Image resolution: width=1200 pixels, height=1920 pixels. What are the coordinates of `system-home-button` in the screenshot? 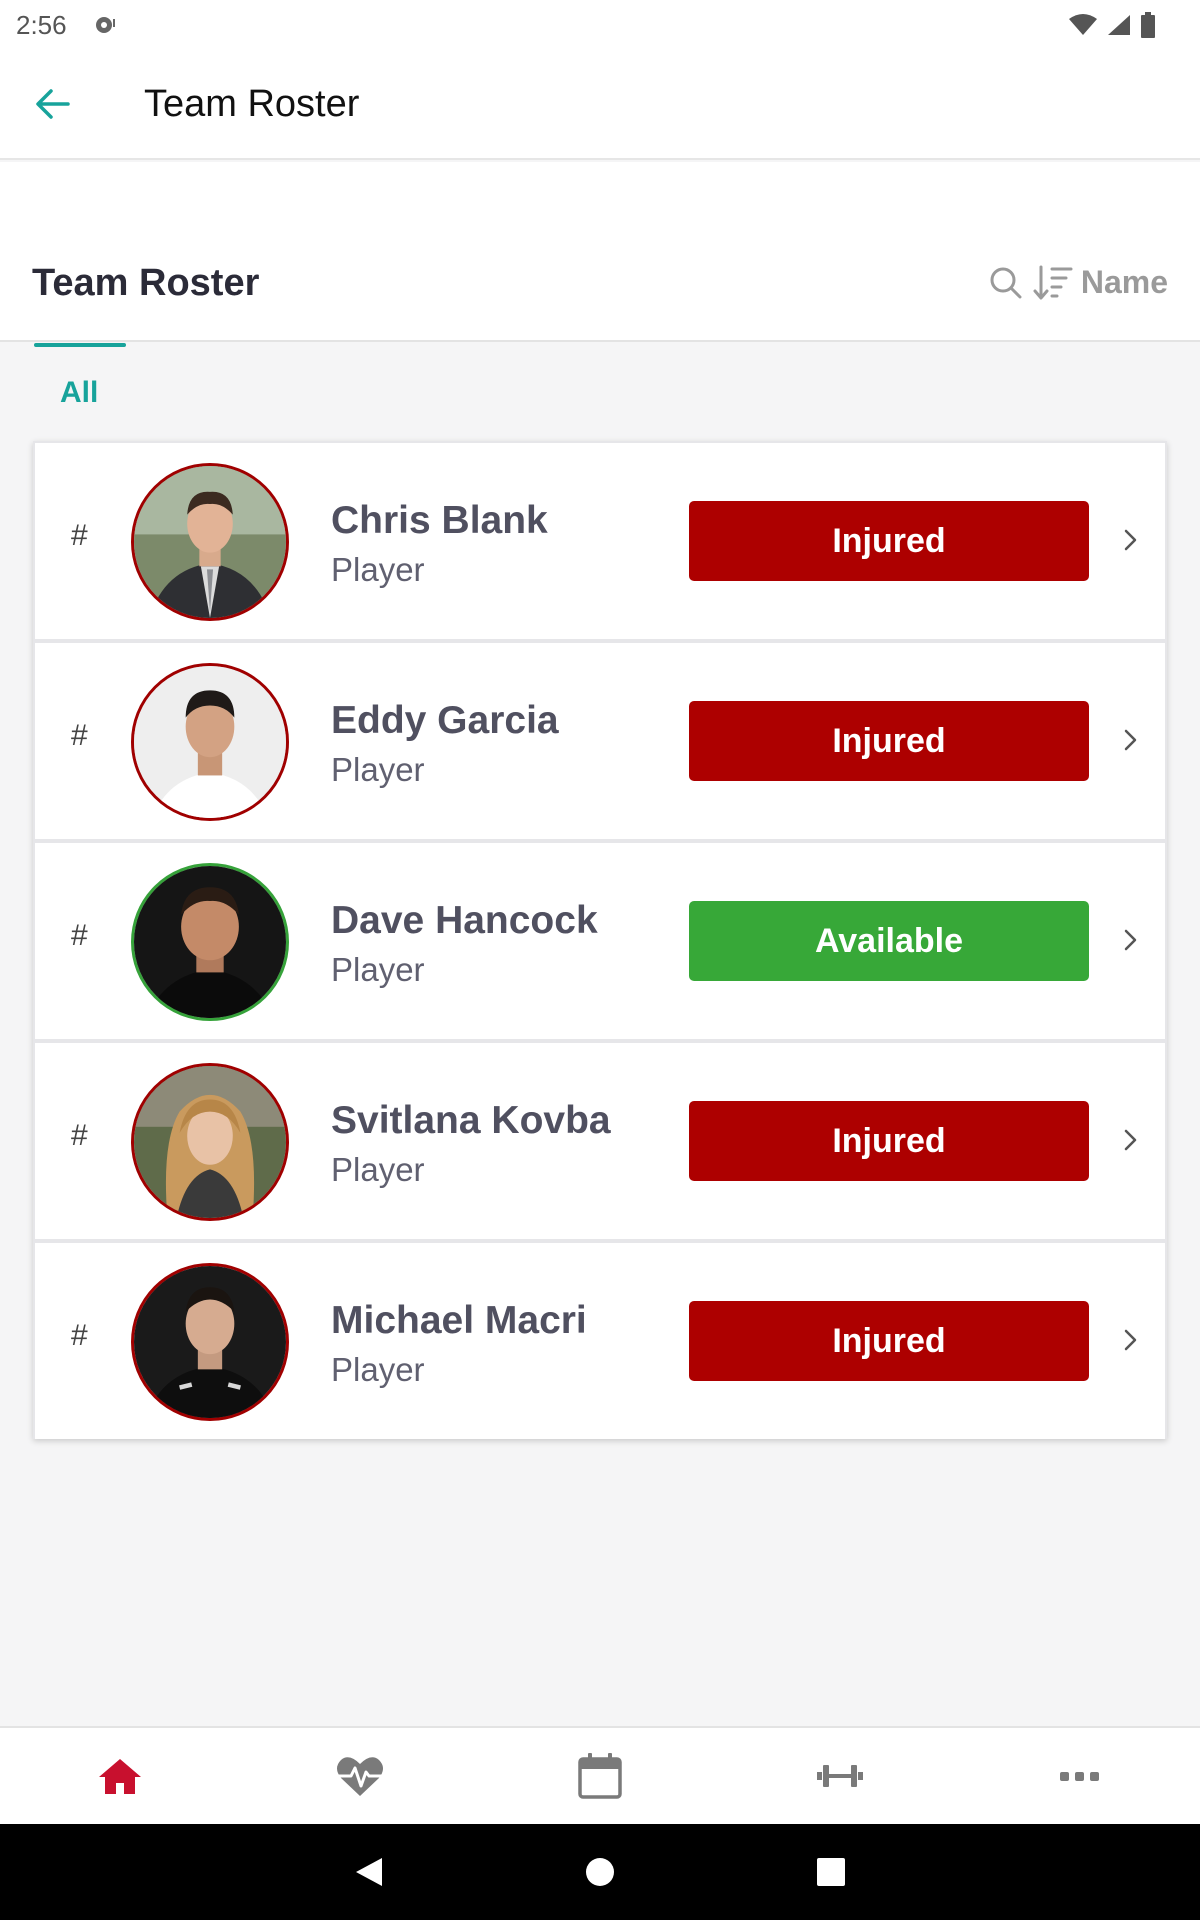 It's located at (600, 1872).